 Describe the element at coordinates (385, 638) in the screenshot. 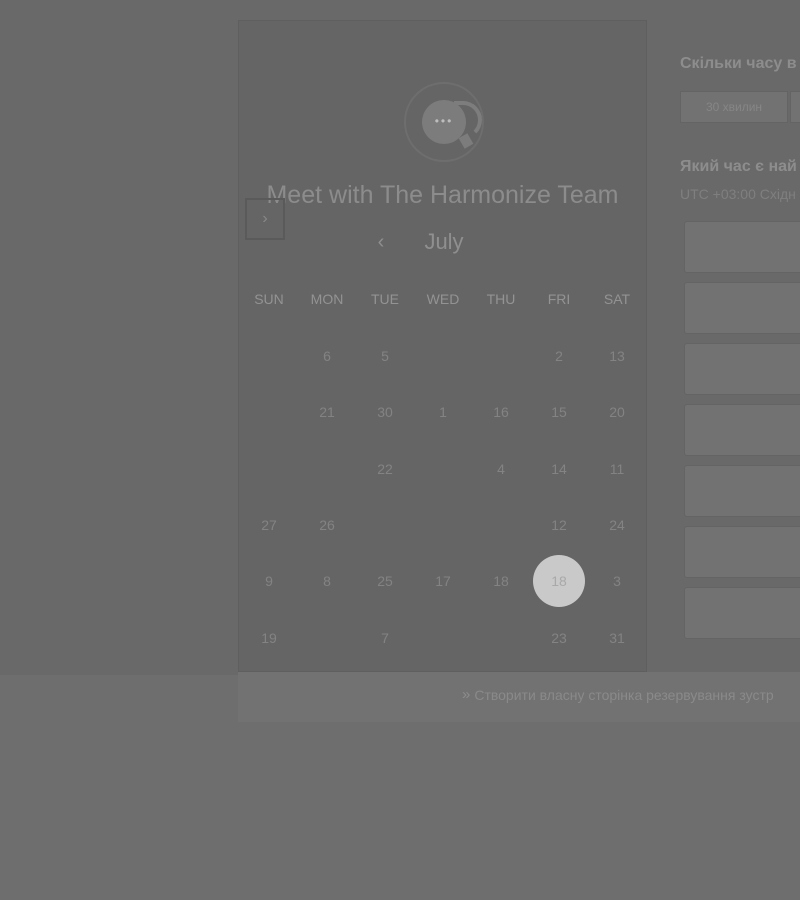

I see `calendar-day: 7` at that location.